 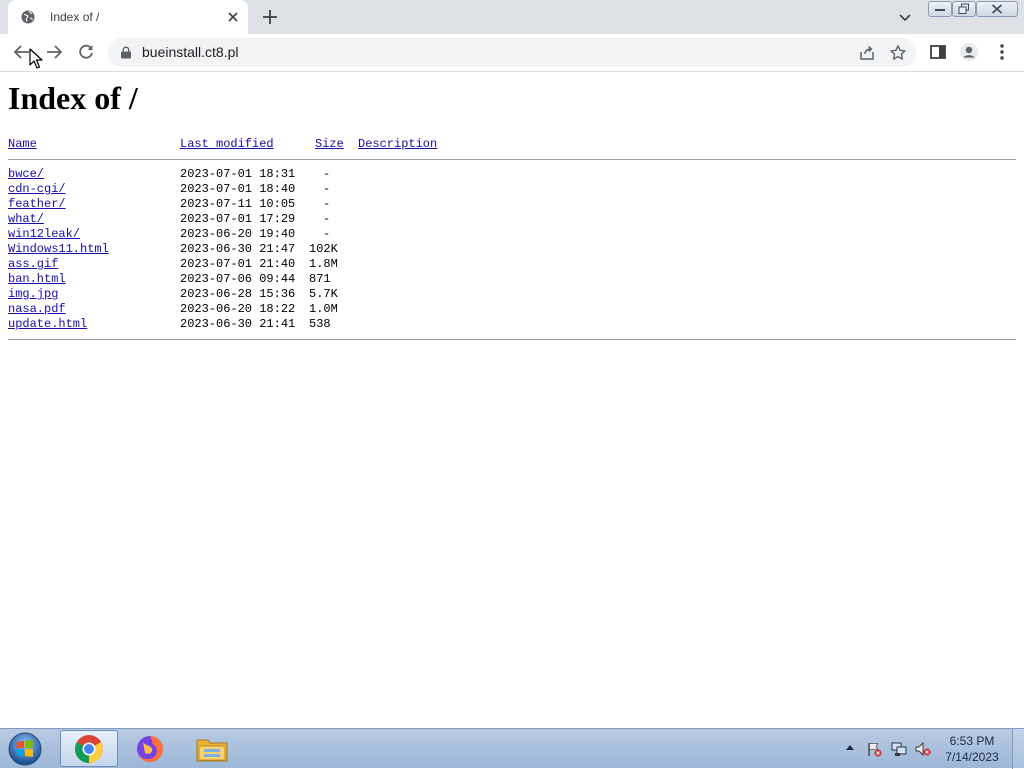 I want to click on menu-dots-icon, so click(x=1002, y=52).